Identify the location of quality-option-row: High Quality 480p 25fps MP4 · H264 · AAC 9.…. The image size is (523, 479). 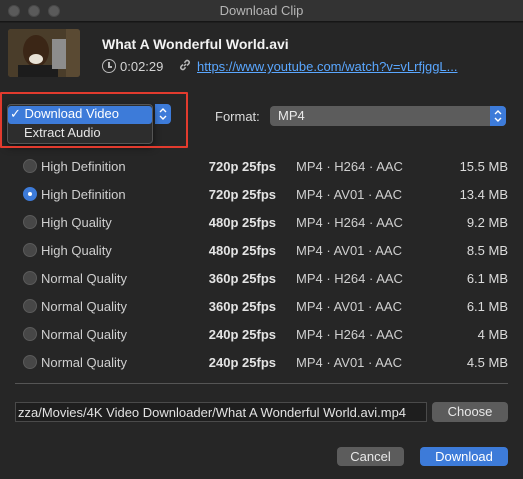
(261, 222).